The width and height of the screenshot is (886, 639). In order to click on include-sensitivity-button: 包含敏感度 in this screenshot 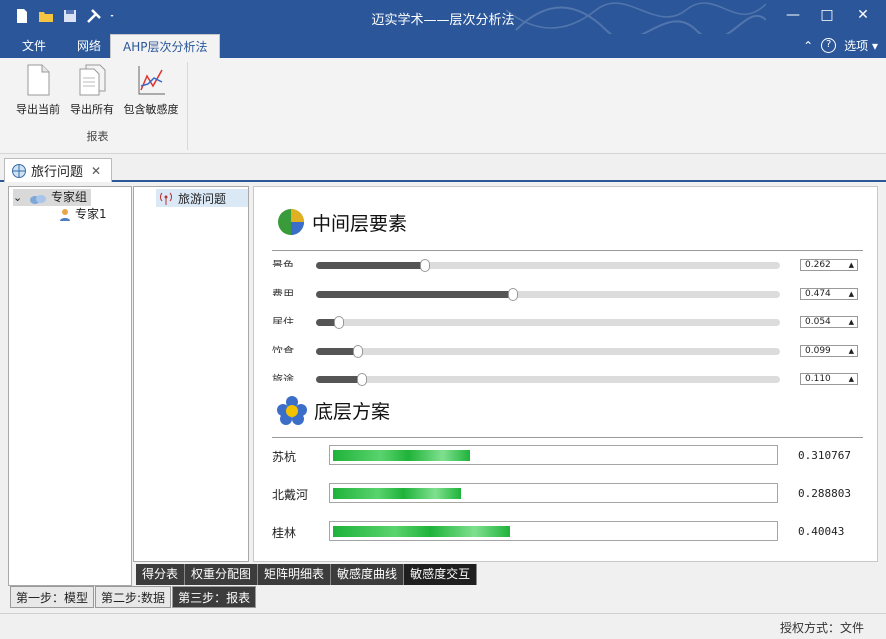, I will do `click(151, 90)`.